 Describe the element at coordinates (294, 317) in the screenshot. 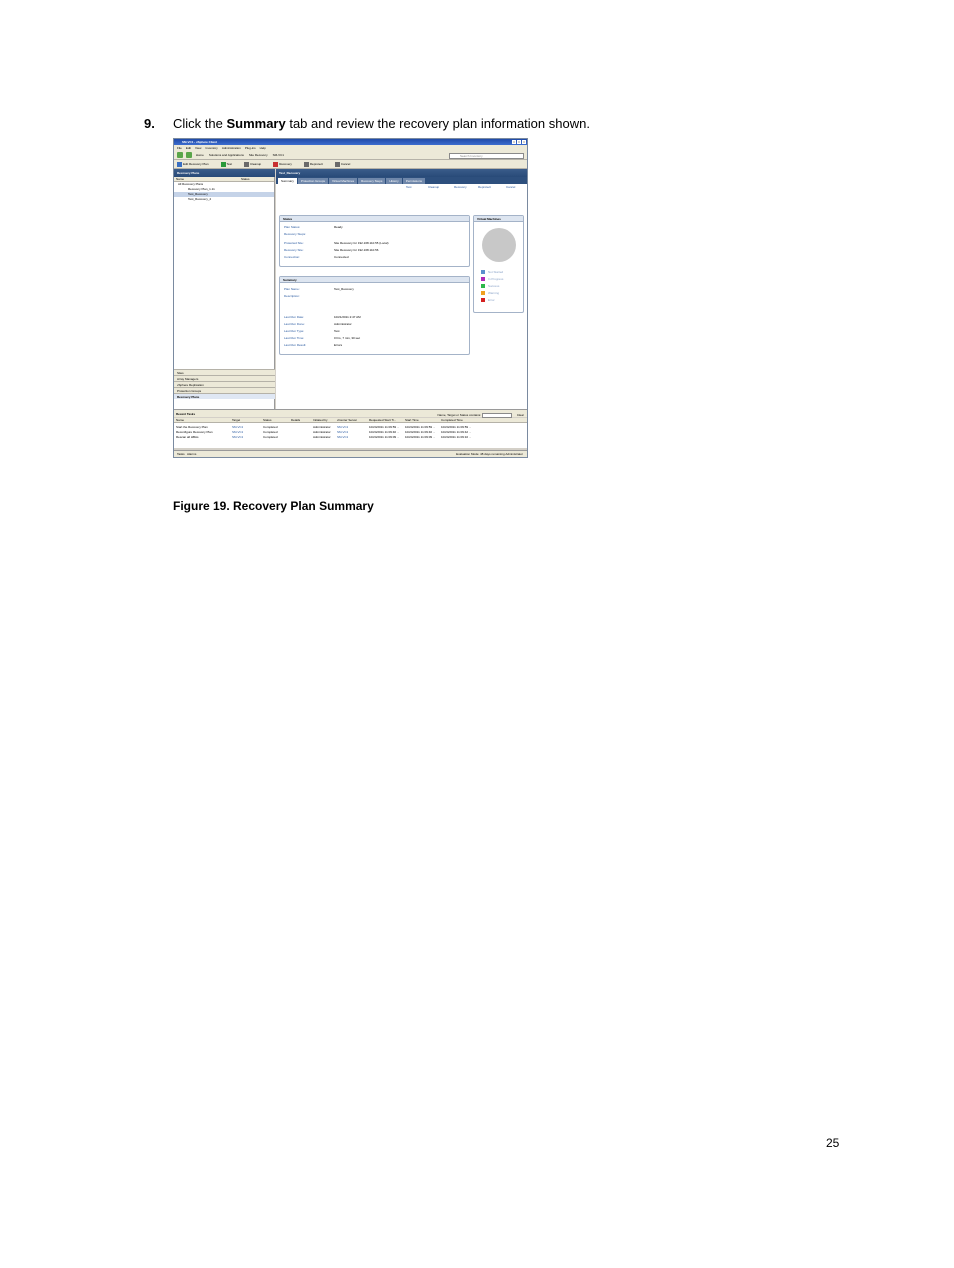

I see `summary-key: Last Run Date:` at that location.